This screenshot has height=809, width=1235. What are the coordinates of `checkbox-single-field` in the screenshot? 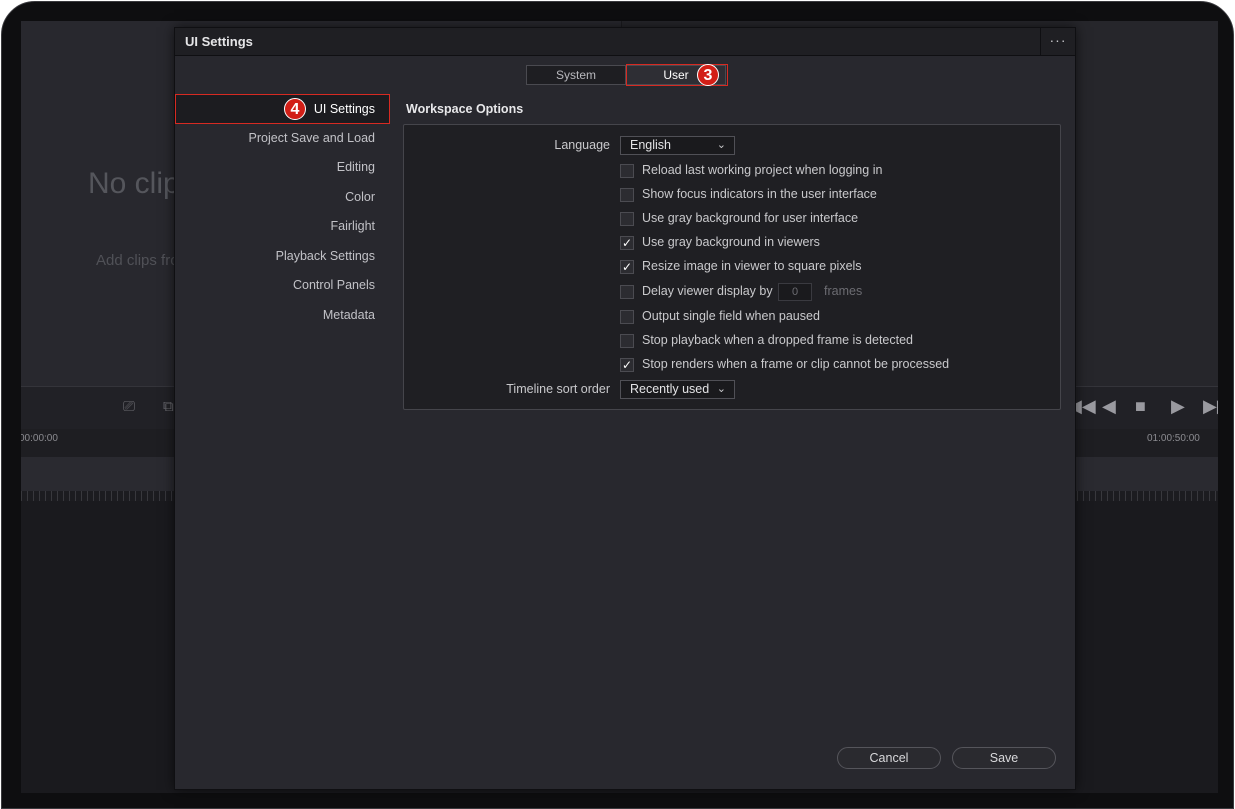 It's located at (627, 317).